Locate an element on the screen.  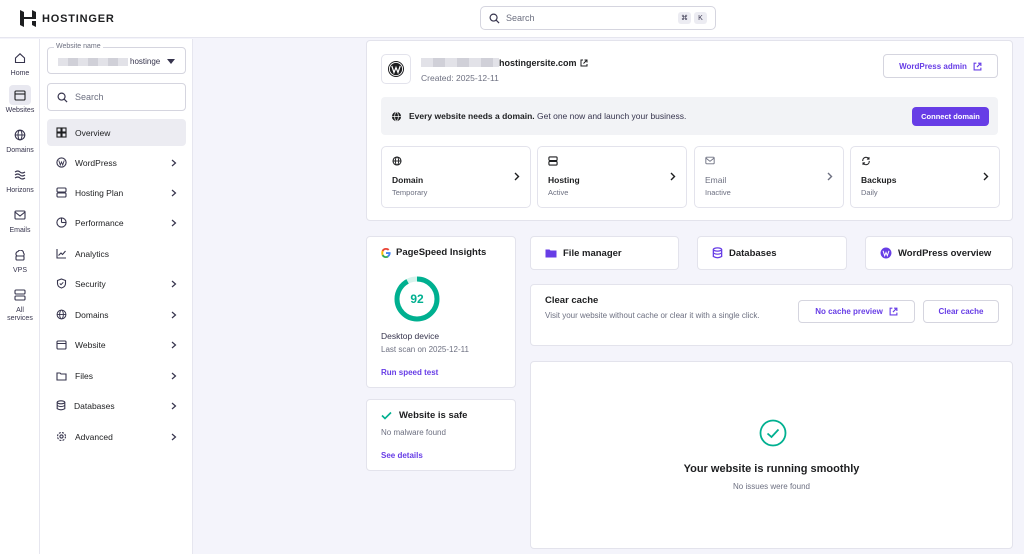
rail-item-all-services: All services is located at coordinates (20, 304).